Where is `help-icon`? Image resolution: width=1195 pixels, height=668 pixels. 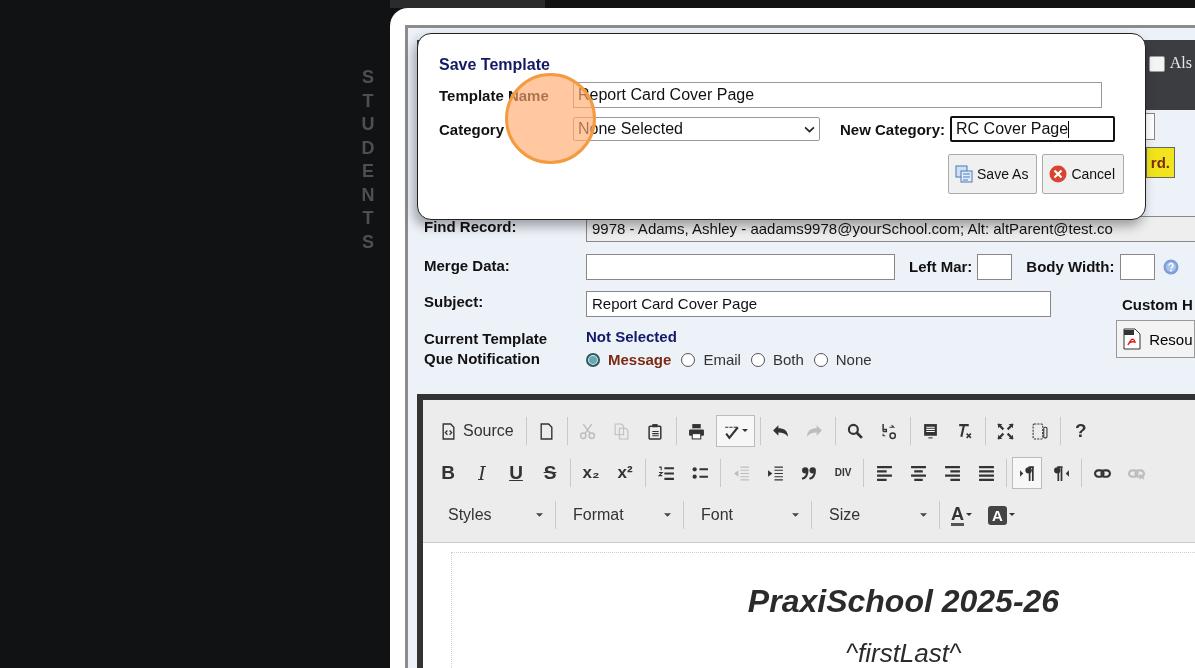
help-icon is located at coordinates (1170, 267).